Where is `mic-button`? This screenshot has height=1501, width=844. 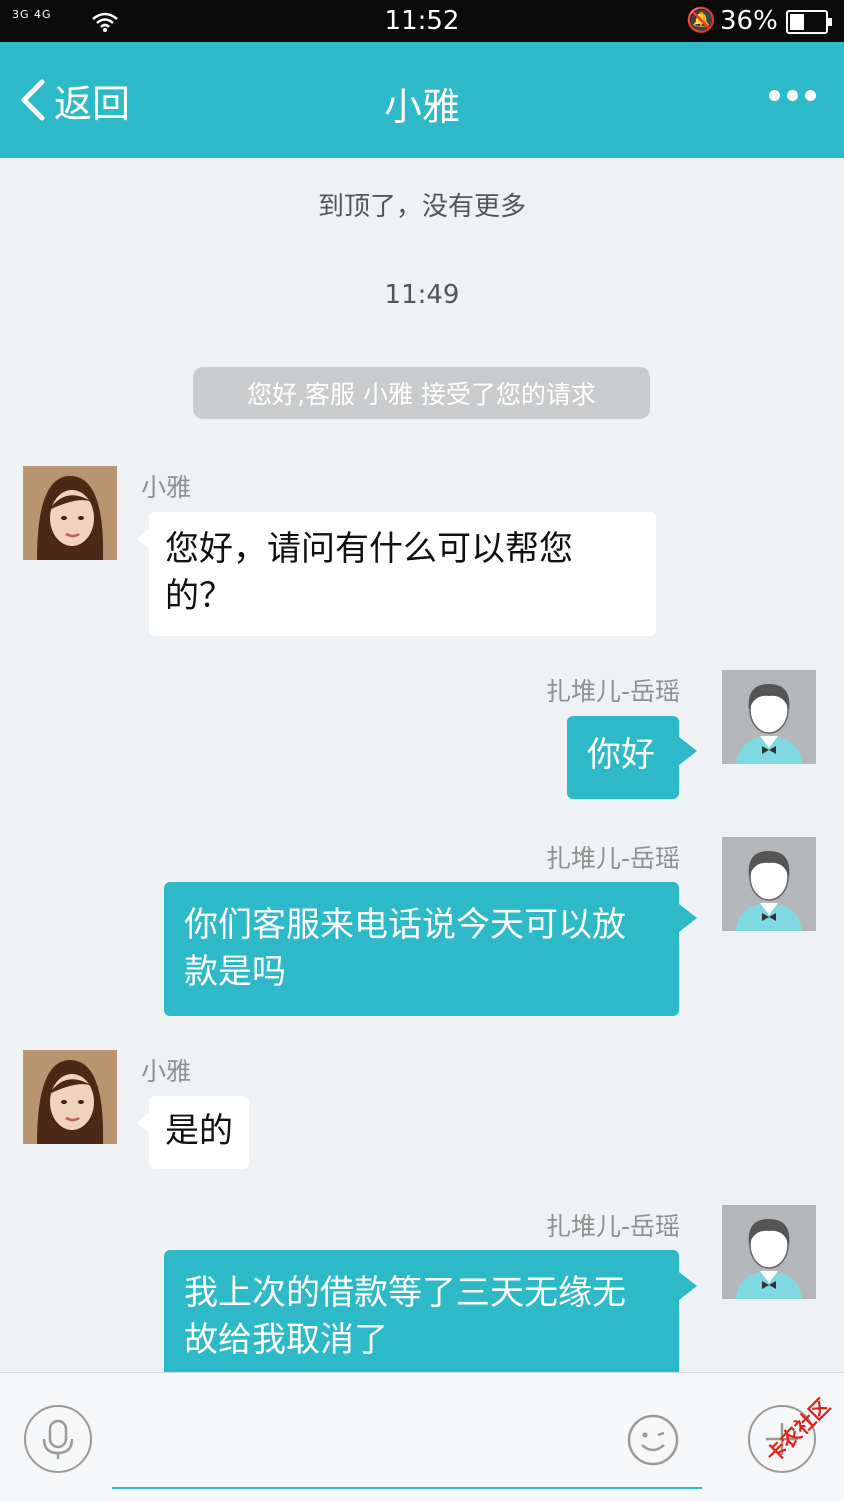 mic-button is located at coordinates (58, 1439).